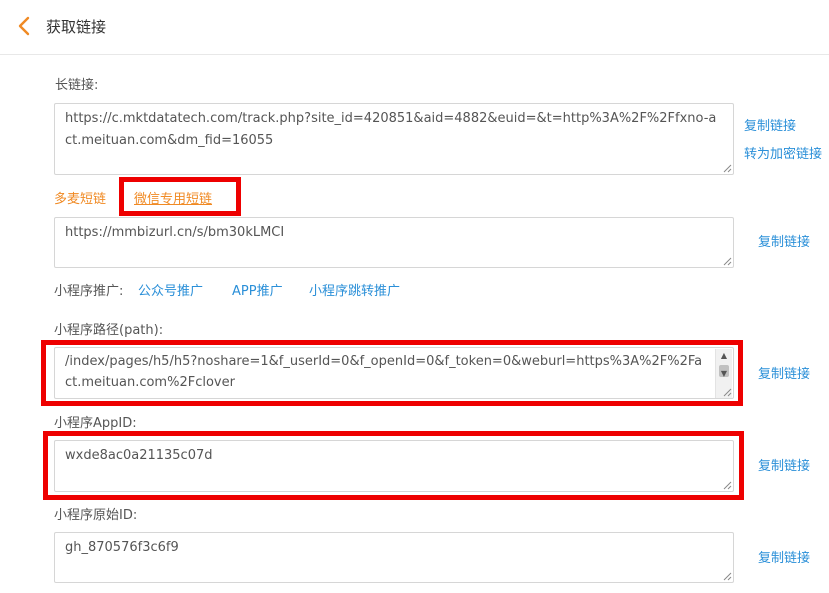  Describe the element at coordinates (139, 455) in the screenshot. I see `appid-value: wxde8ac0a21135c07d` at that location.